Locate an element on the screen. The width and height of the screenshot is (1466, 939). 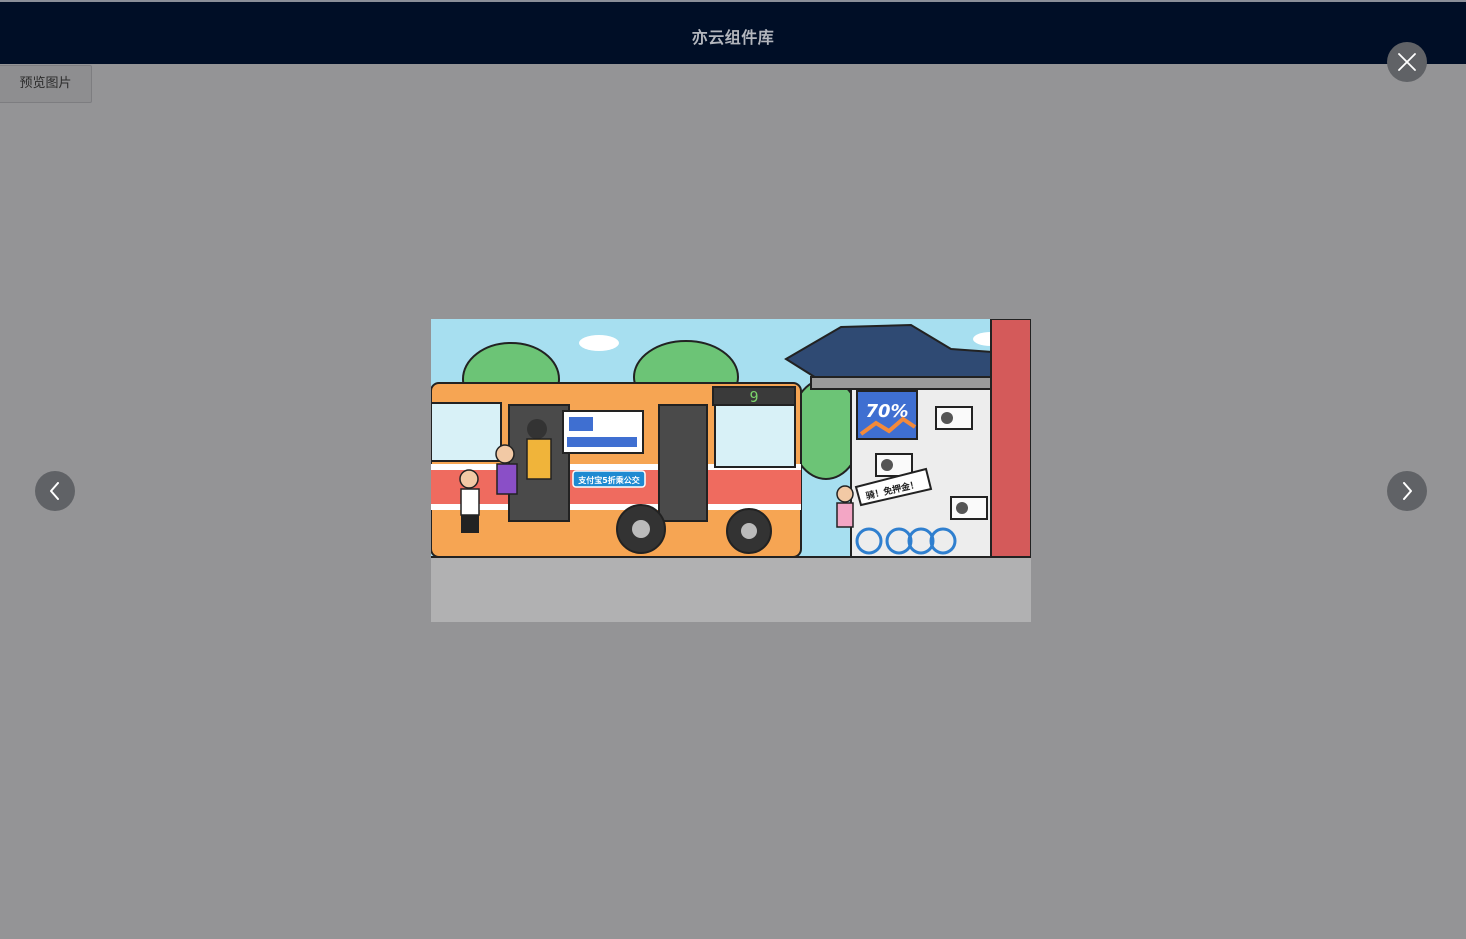
app-header: 亦云组件库 is located at coordinates (733, 32).